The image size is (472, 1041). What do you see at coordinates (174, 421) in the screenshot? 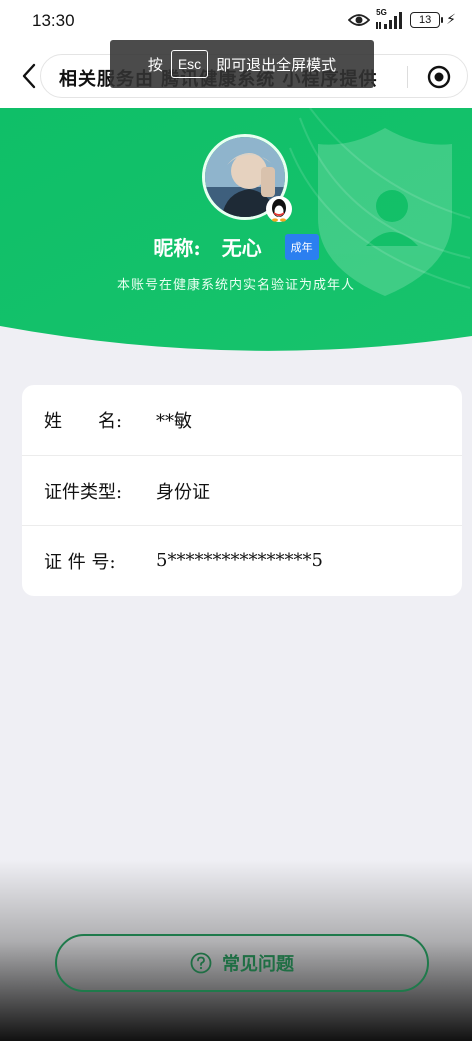
I see `info-value-name: **敏` at bounding box center [174, 421].